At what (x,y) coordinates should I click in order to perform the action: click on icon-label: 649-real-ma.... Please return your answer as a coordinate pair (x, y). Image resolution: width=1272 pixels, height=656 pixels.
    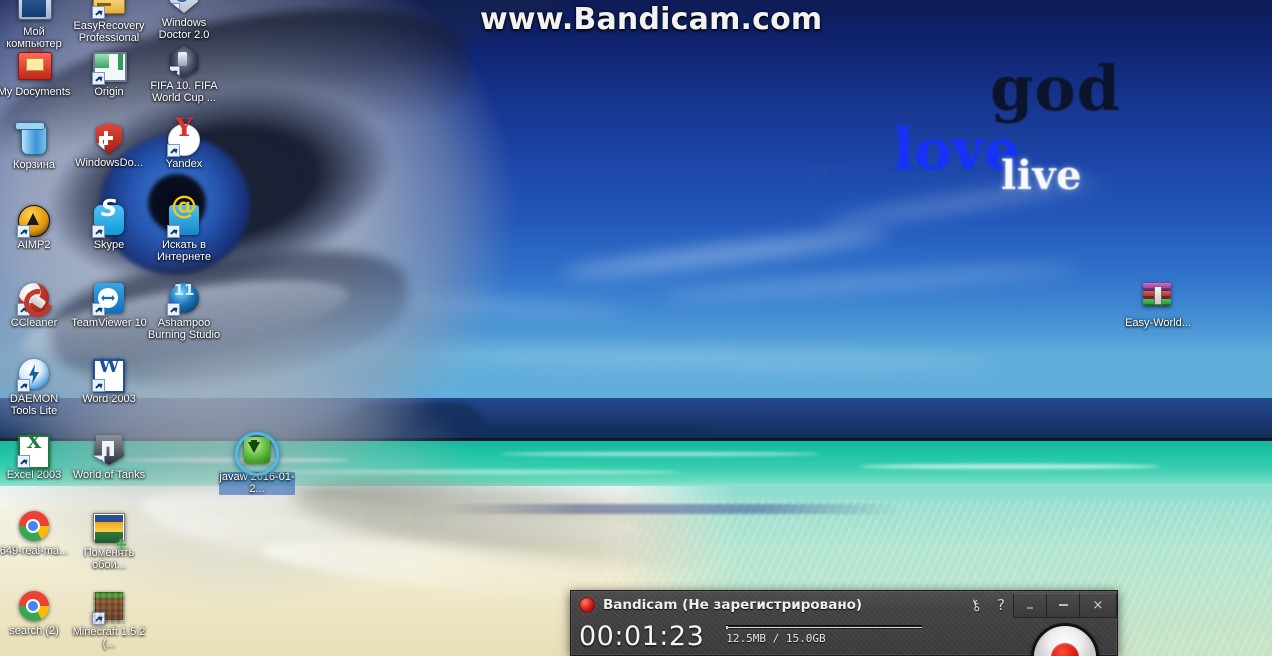
    Looking at the image, I should click on (34, 551).